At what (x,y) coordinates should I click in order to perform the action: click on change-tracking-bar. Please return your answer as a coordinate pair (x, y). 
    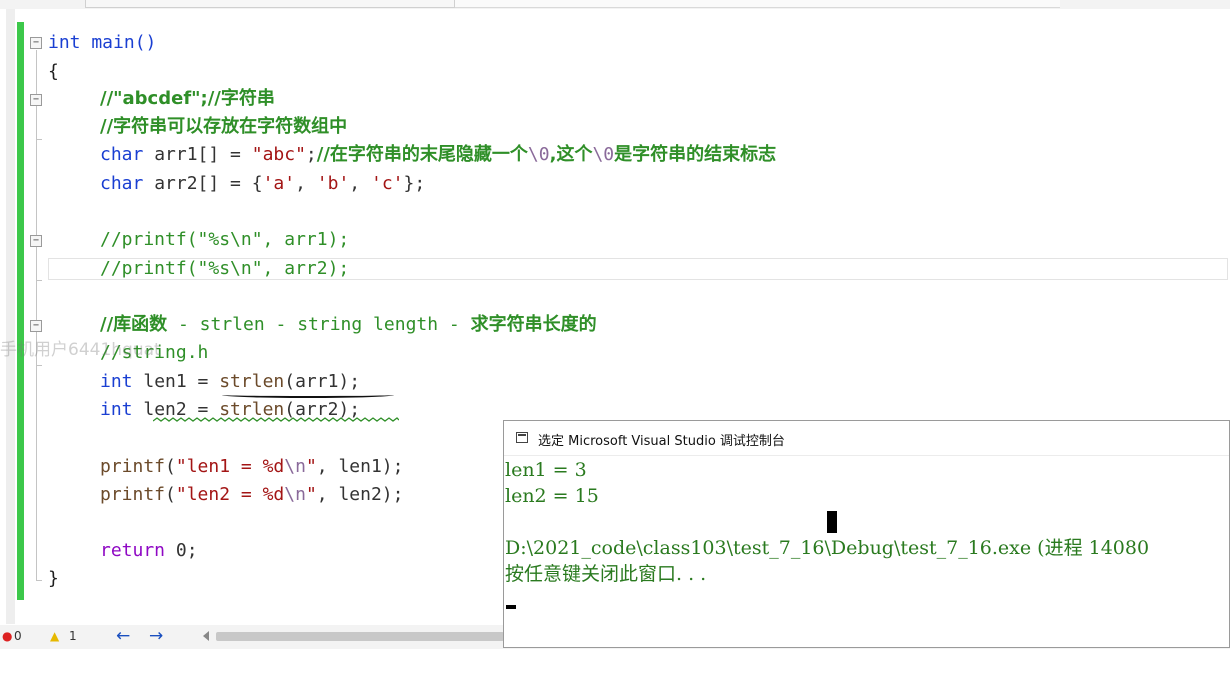
    Looking at the image, I should click on (20, 311).